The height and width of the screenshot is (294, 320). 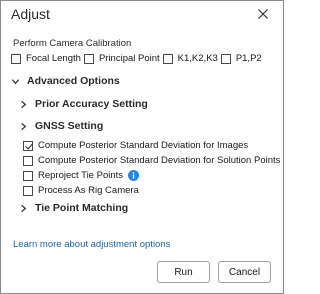 I want to click on prior-accuracy-expander: Prior Accuracy Setting, so click(x=83, y=104).